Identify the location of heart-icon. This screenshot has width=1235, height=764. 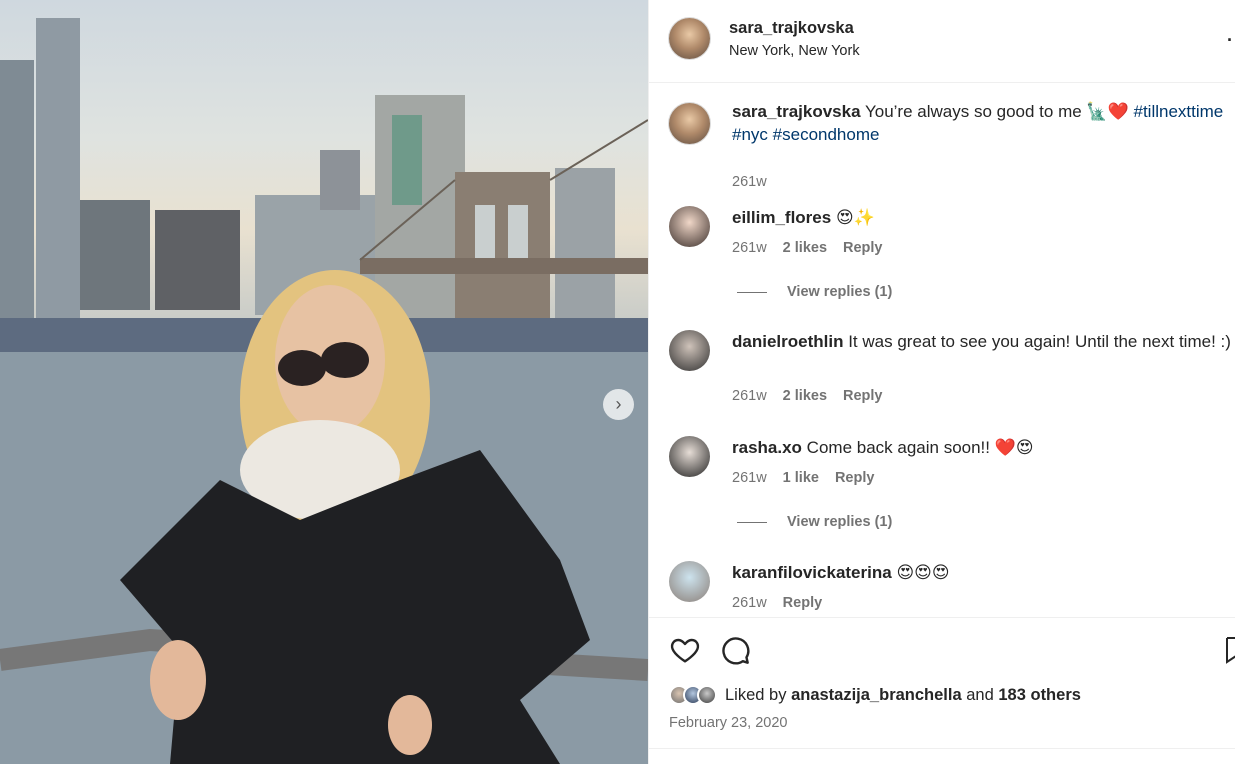
(685, 650).